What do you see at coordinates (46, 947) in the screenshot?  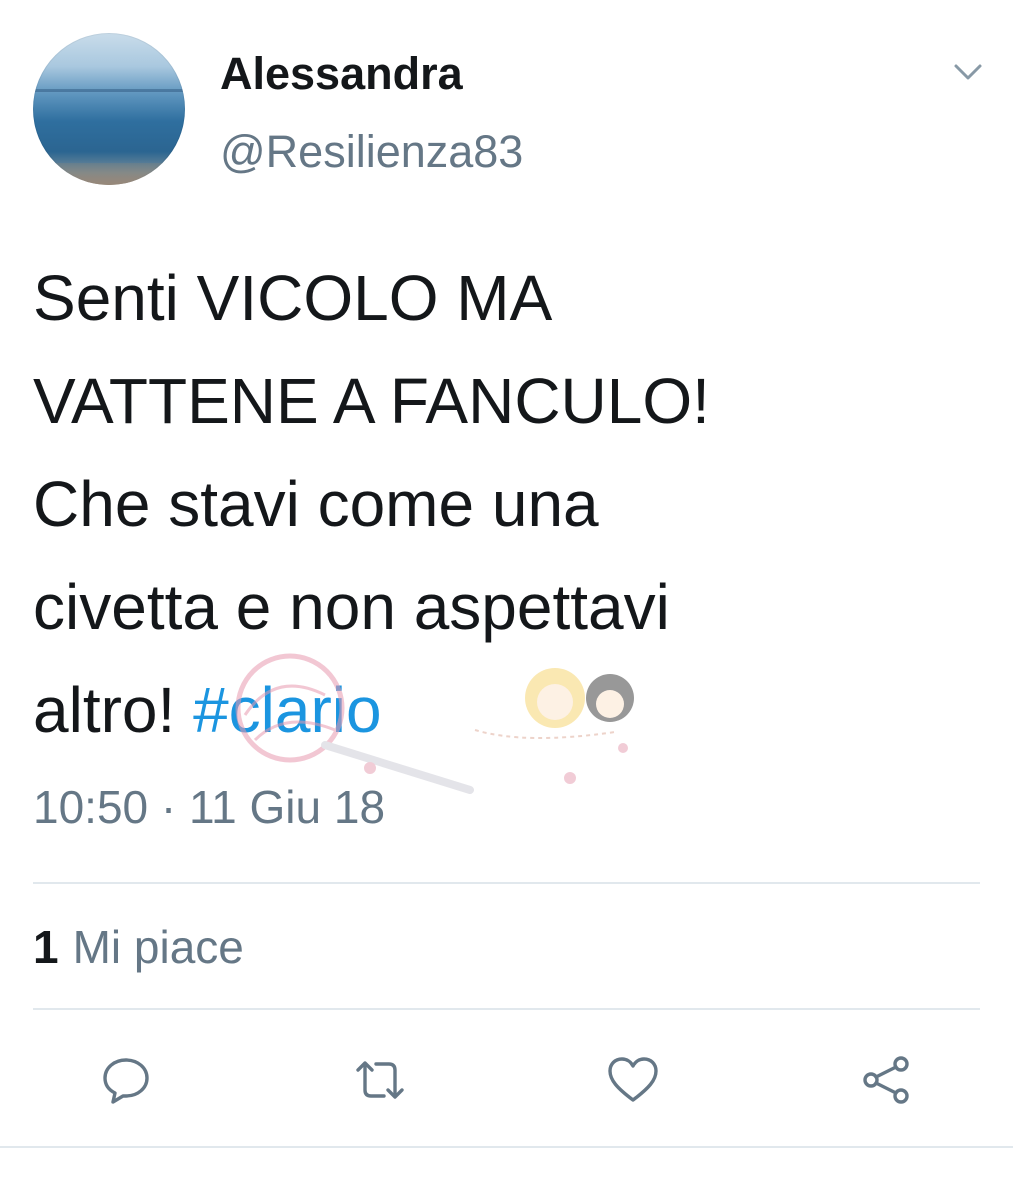 I see `likes-count: 1` at bounding box center [46, 947].